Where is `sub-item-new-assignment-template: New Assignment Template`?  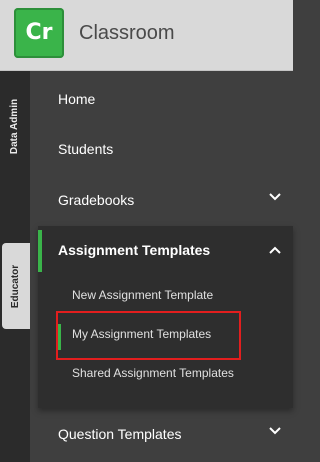
sub-item-new-assignment-template: New Assignment Template is located at coordinates (165, 295).